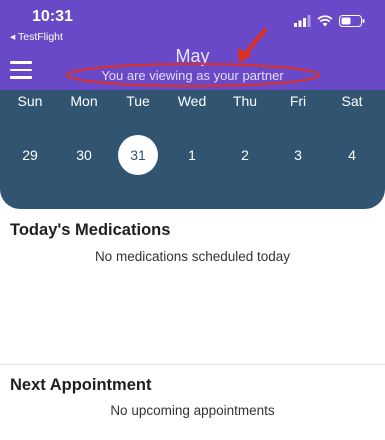 The height and width of the screenshot is (440, 385). Describe the element at coordinates (245, 101) in the screenshot. I see `weekday-label: Thu` at that location.